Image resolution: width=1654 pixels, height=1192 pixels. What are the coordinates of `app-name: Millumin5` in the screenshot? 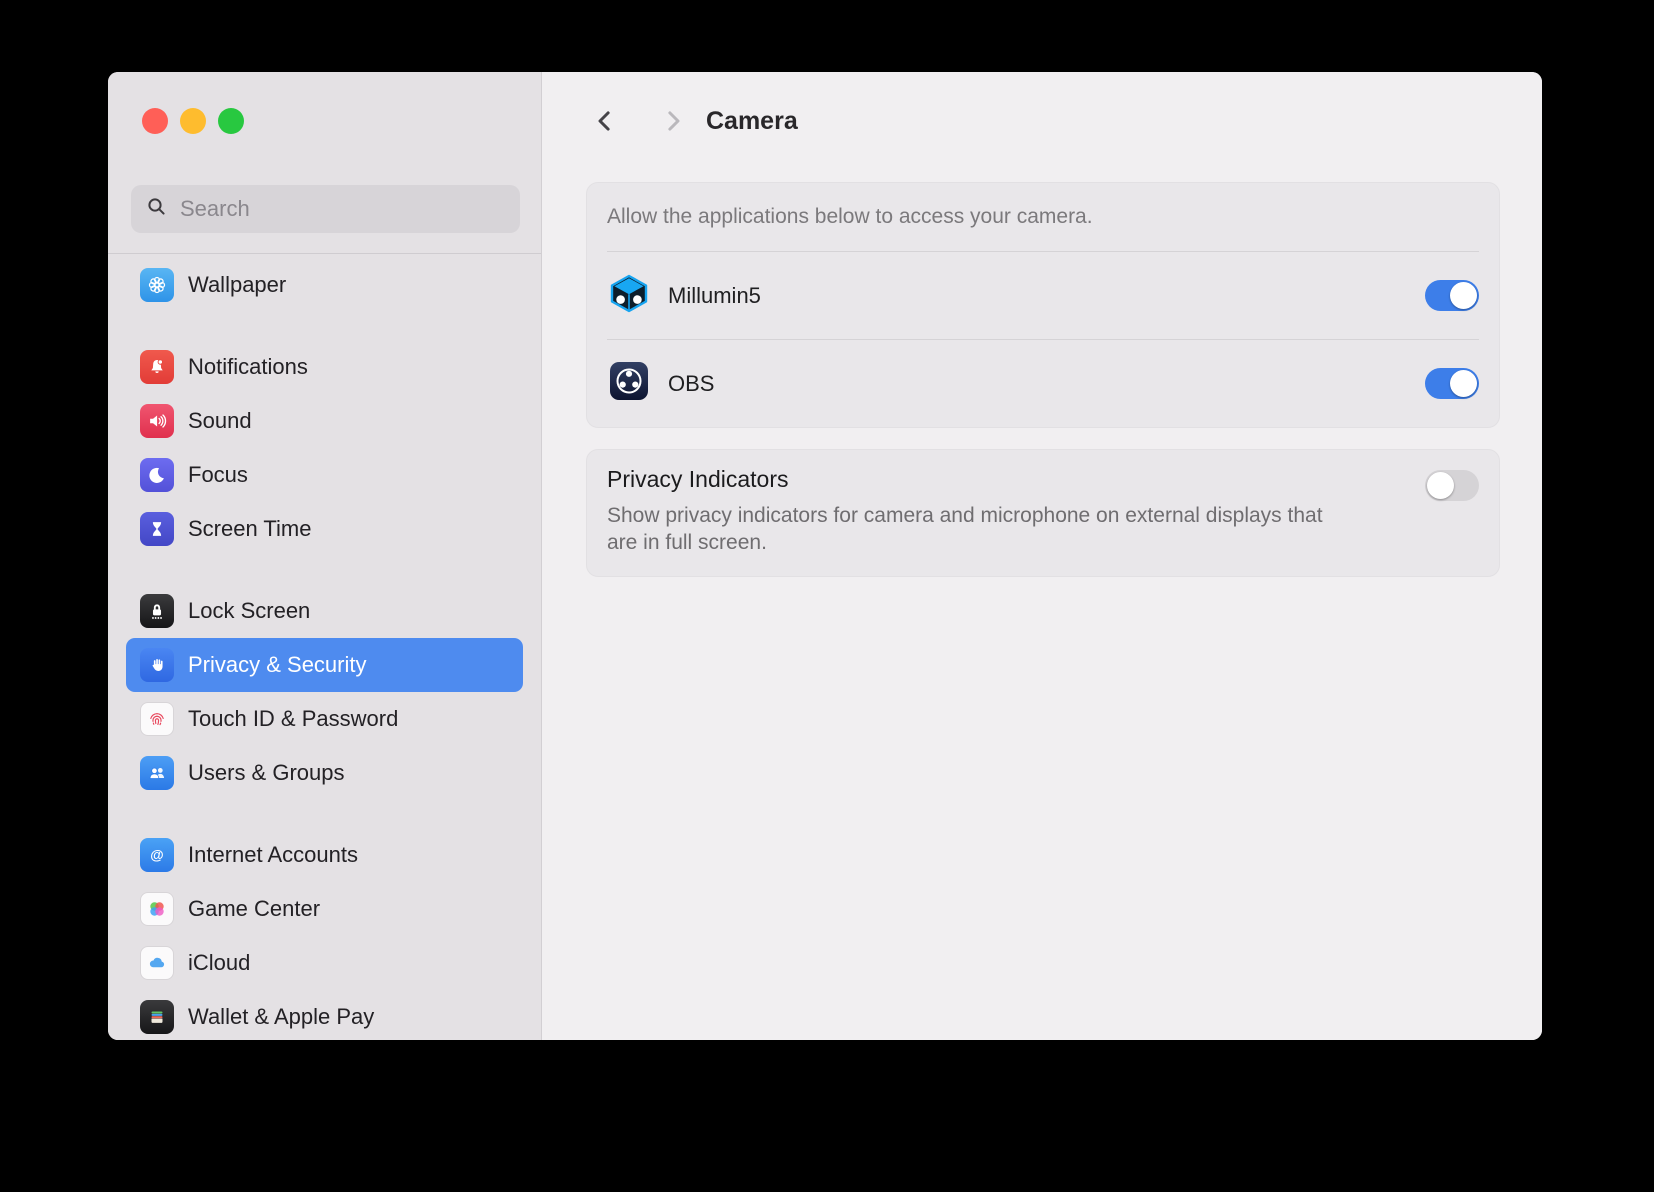 It's located at (714, 295).